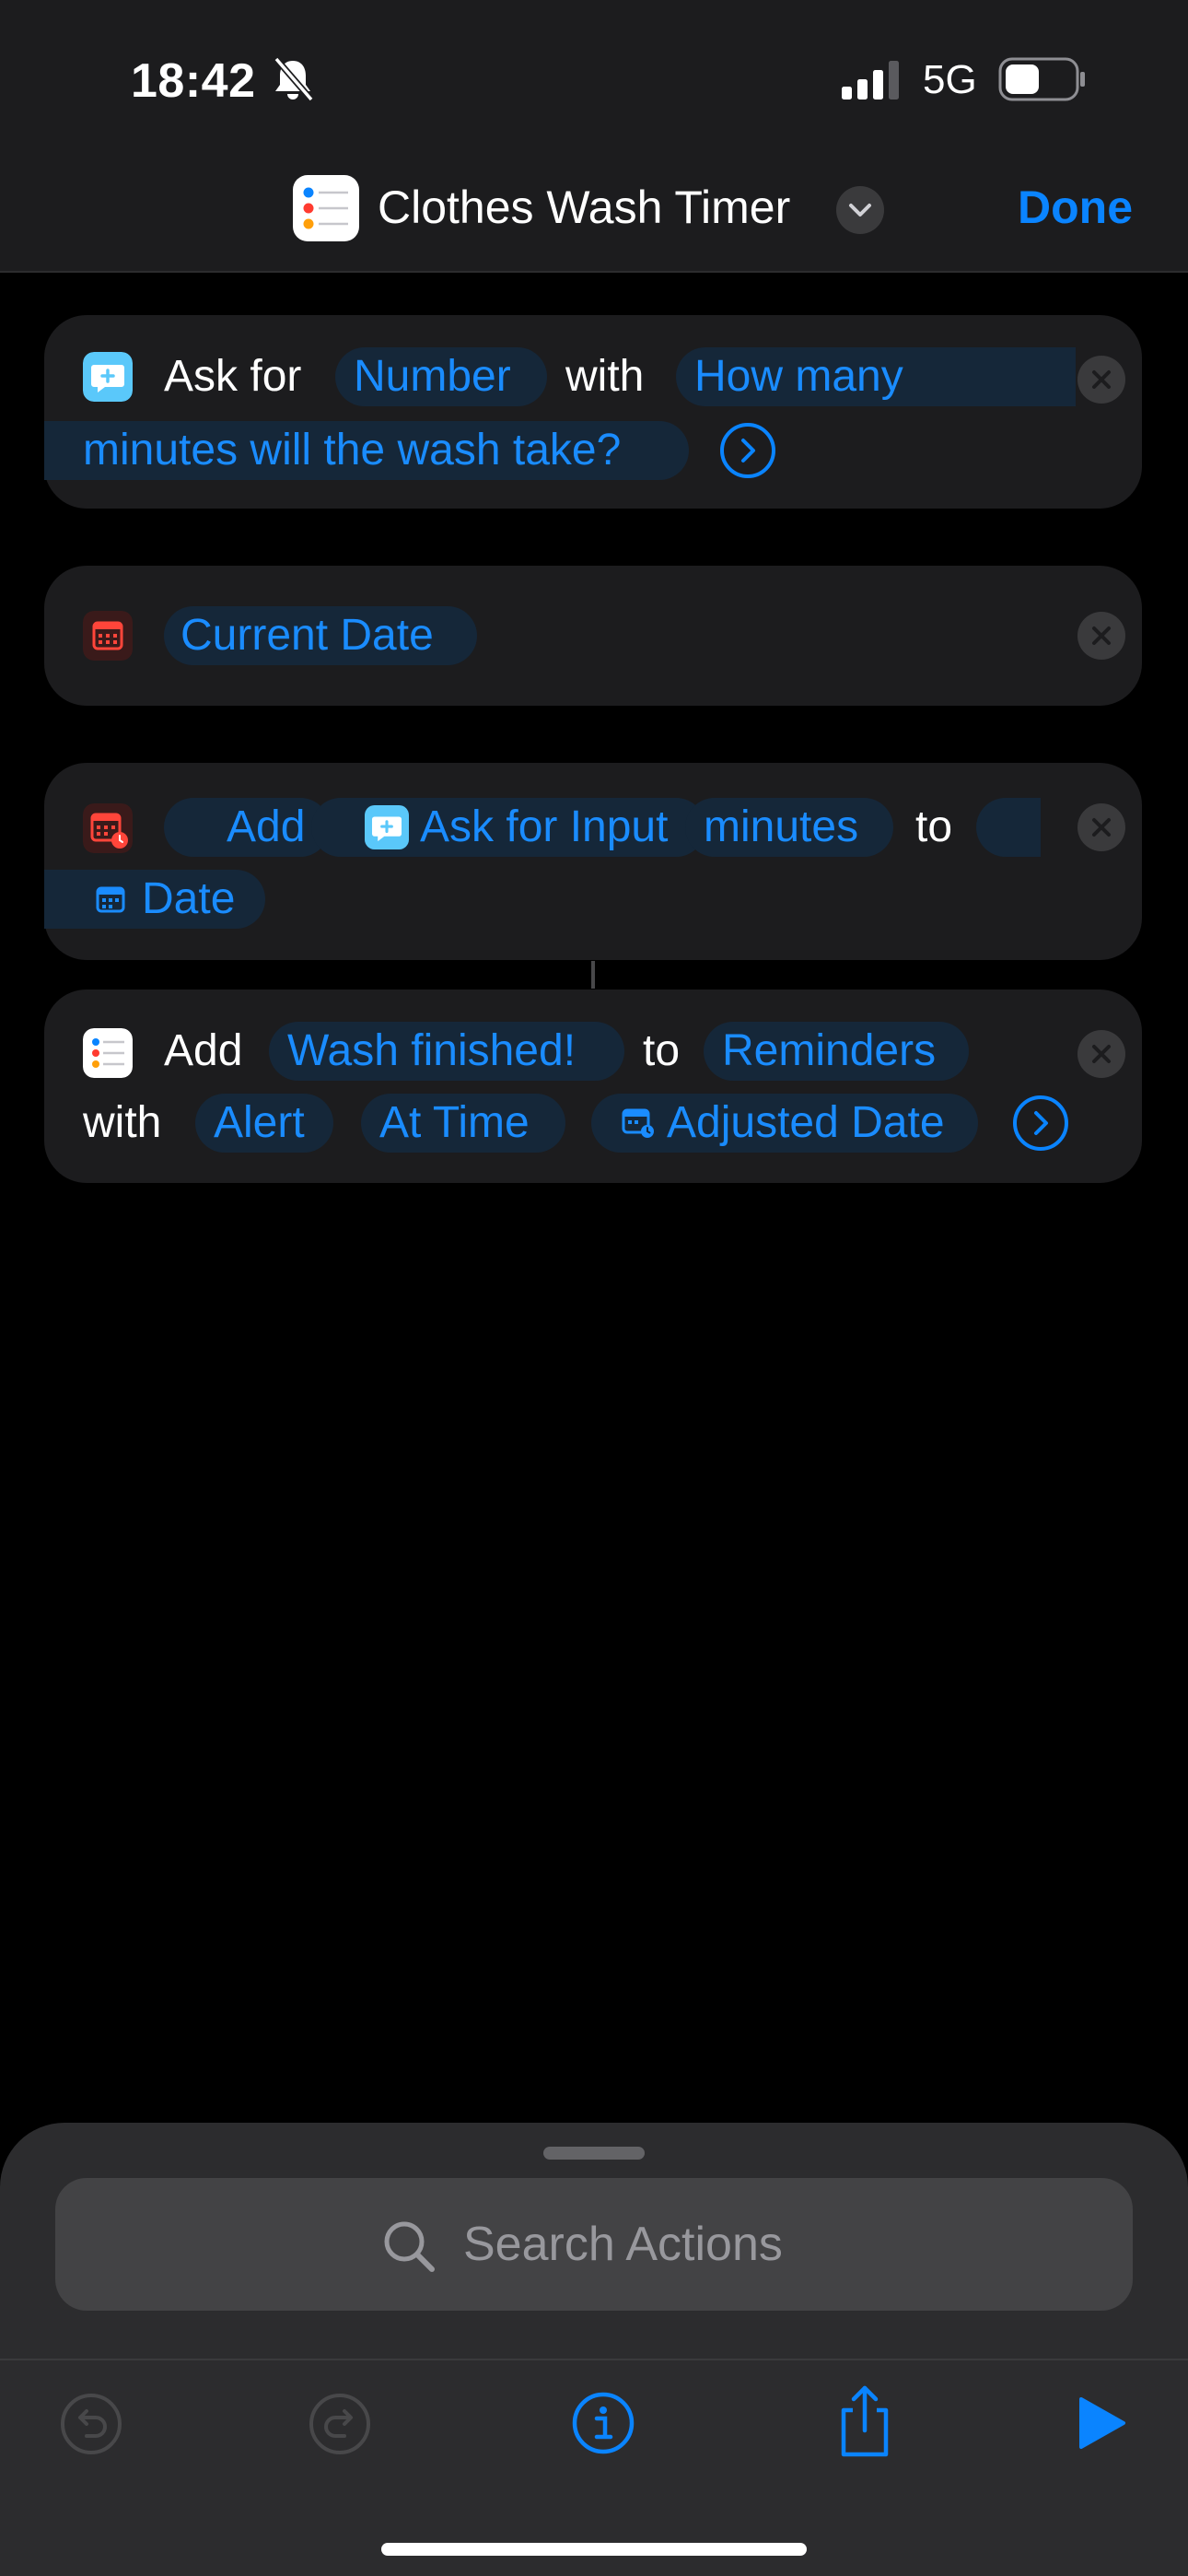 Image resolution: width=1188 pixels, height=2576 pixels. I want to click on reminder-list: Reminders, so click(829, 1050).